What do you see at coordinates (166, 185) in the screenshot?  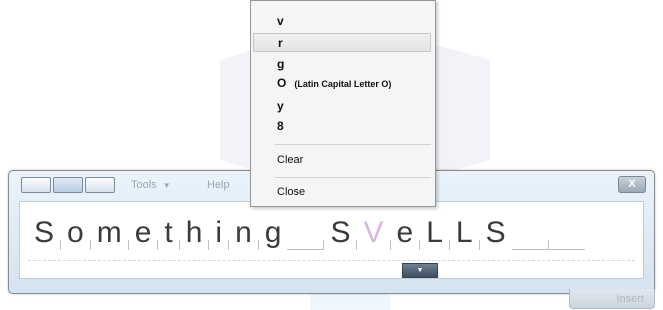 I see `chevron-down-icon: ▼` at bounding box center [166, 185].